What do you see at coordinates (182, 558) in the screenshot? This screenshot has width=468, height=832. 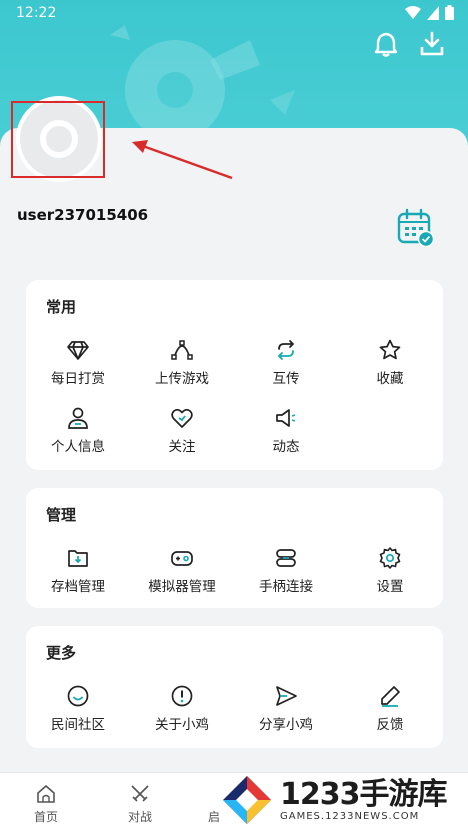 I see `gamepad-icon` at bounding box center [182, 558].